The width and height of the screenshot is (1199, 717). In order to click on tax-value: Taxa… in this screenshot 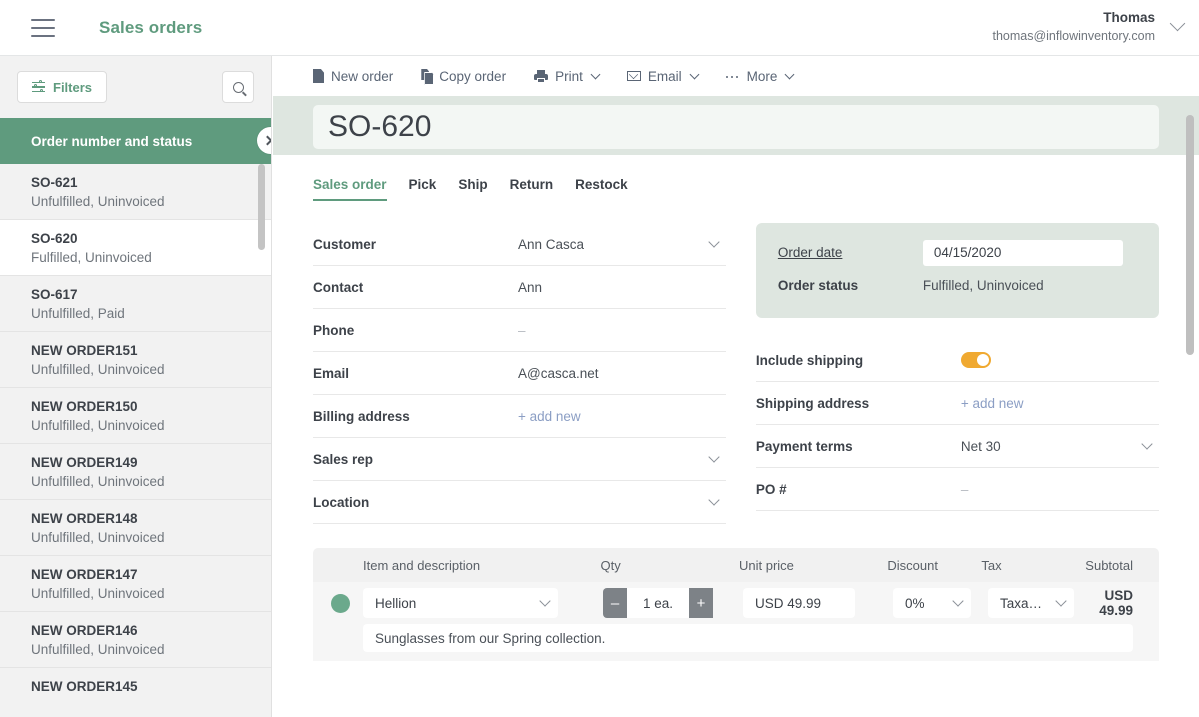, I will do `click(1021, 603)`.